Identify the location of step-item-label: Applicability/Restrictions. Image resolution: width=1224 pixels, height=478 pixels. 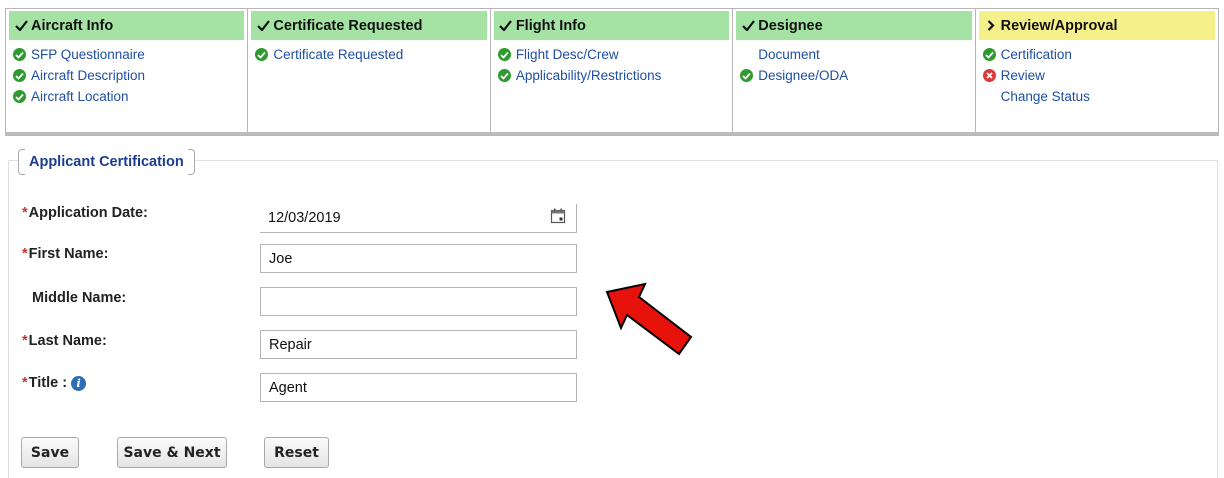
(588, 75).